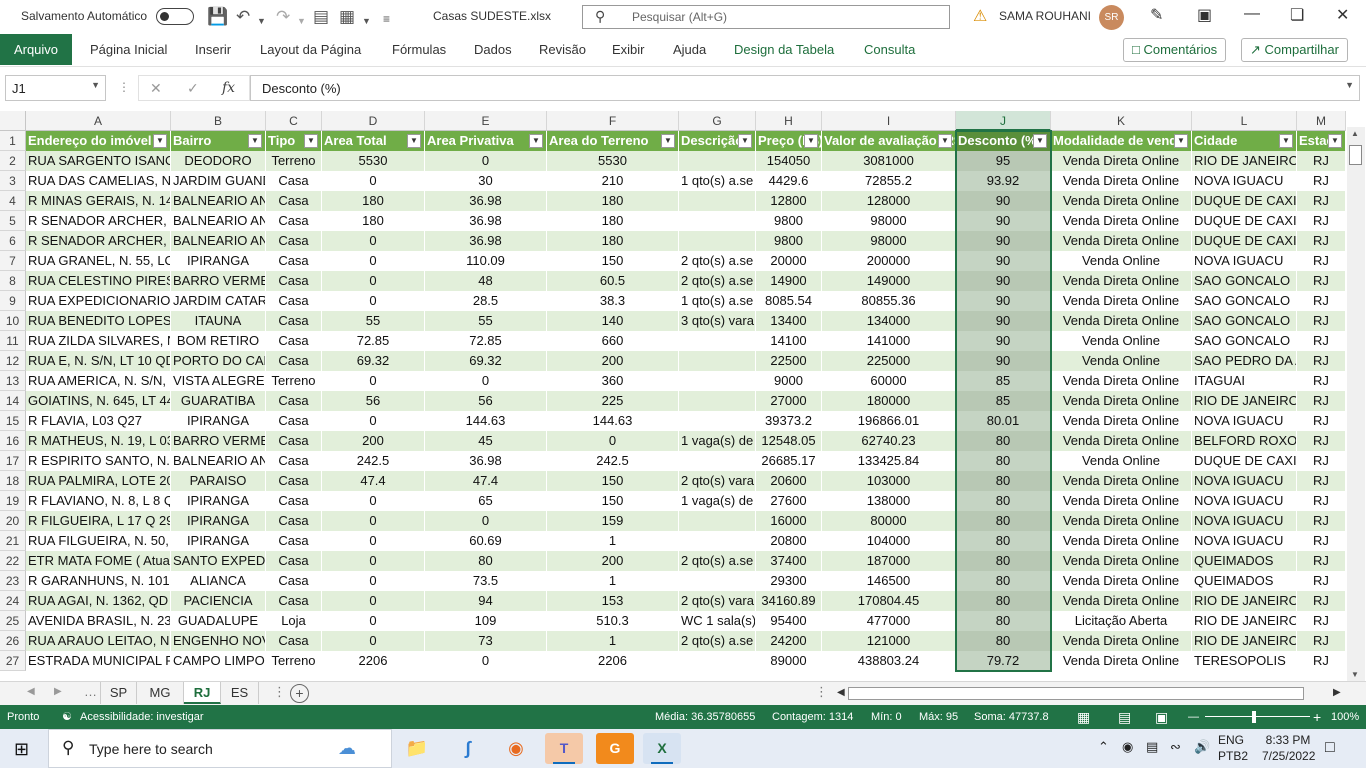 The height and width of the screenshot is (768, 1366). Describe the element at coordinates (717, 441) in the screenshot. I see `table-cell: 1 vaga(s) de` at that location.